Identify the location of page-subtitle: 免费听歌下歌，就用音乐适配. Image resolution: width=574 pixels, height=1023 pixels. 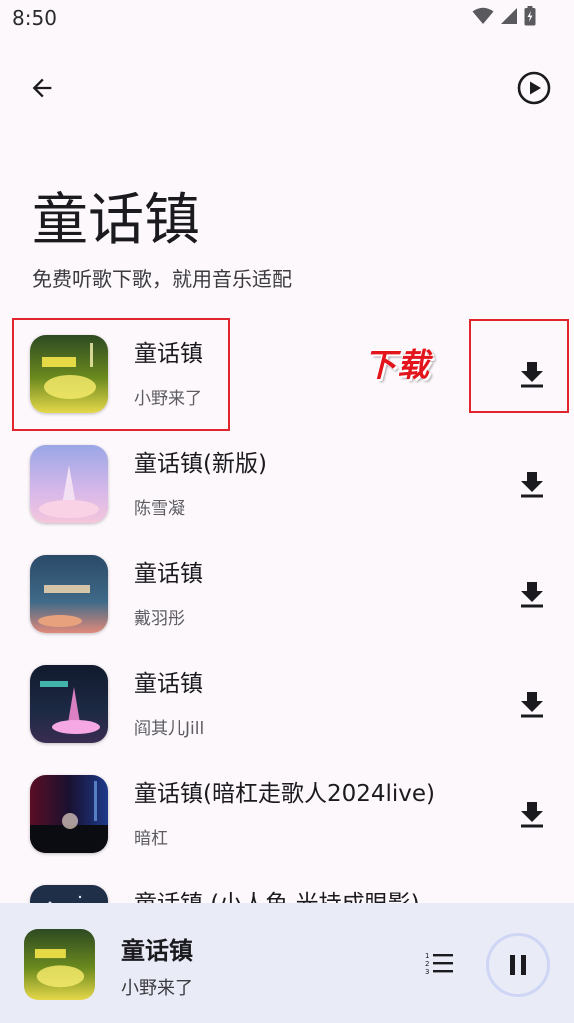
(162, 279).